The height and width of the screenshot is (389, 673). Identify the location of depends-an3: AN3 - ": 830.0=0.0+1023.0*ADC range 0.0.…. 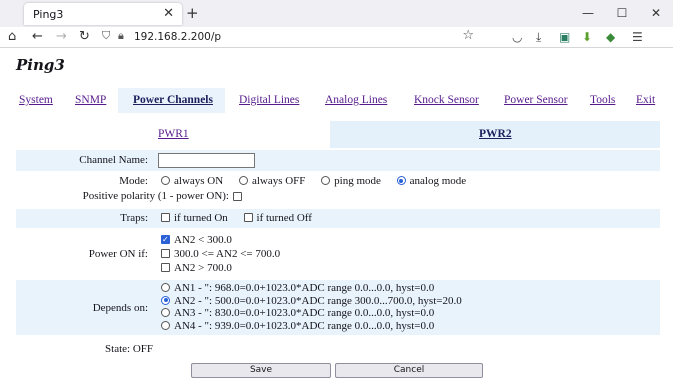
(311, 313).